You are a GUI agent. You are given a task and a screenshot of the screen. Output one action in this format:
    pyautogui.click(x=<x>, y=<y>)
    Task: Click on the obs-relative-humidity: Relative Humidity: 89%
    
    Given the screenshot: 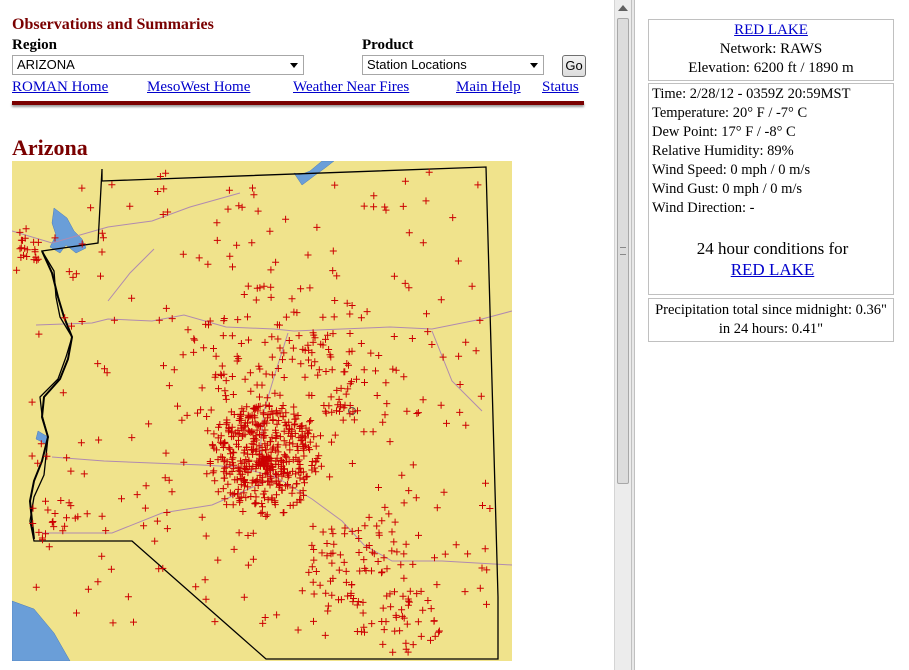 What is the action you would take?
    pyautogui.click(x=723, y=151)
    